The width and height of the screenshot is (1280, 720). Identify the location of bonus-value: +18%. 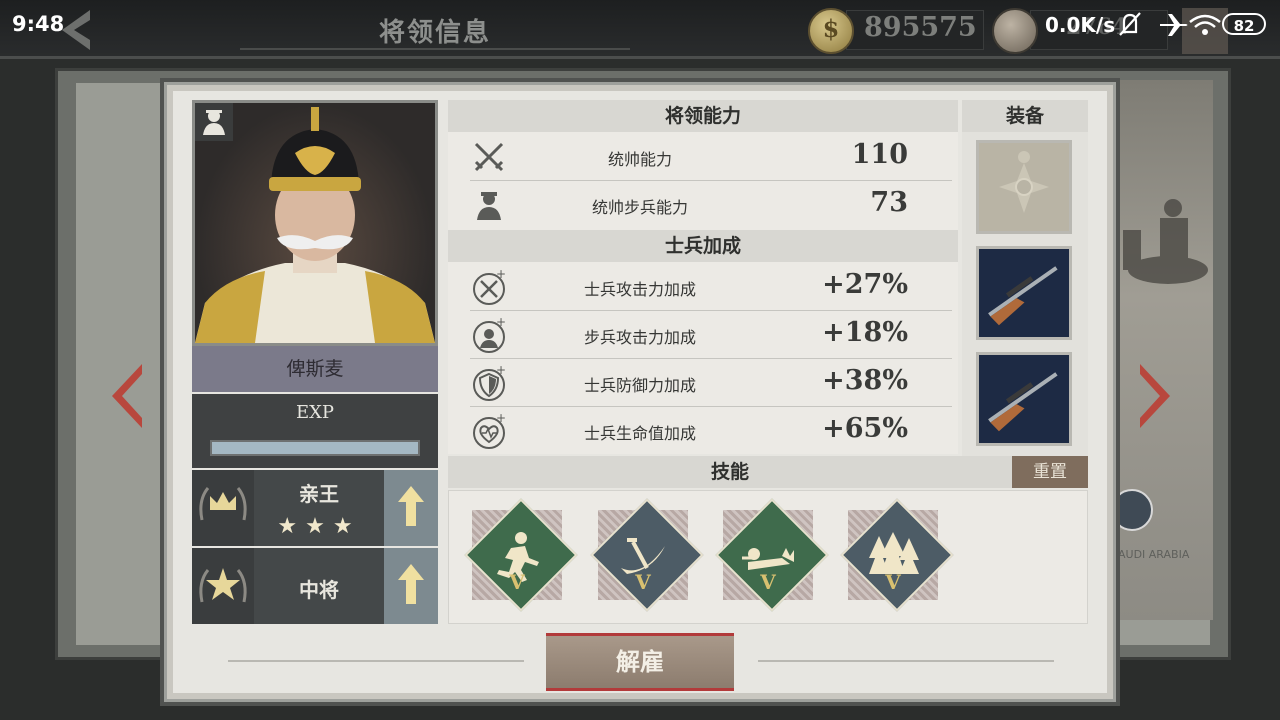
(865, 332).